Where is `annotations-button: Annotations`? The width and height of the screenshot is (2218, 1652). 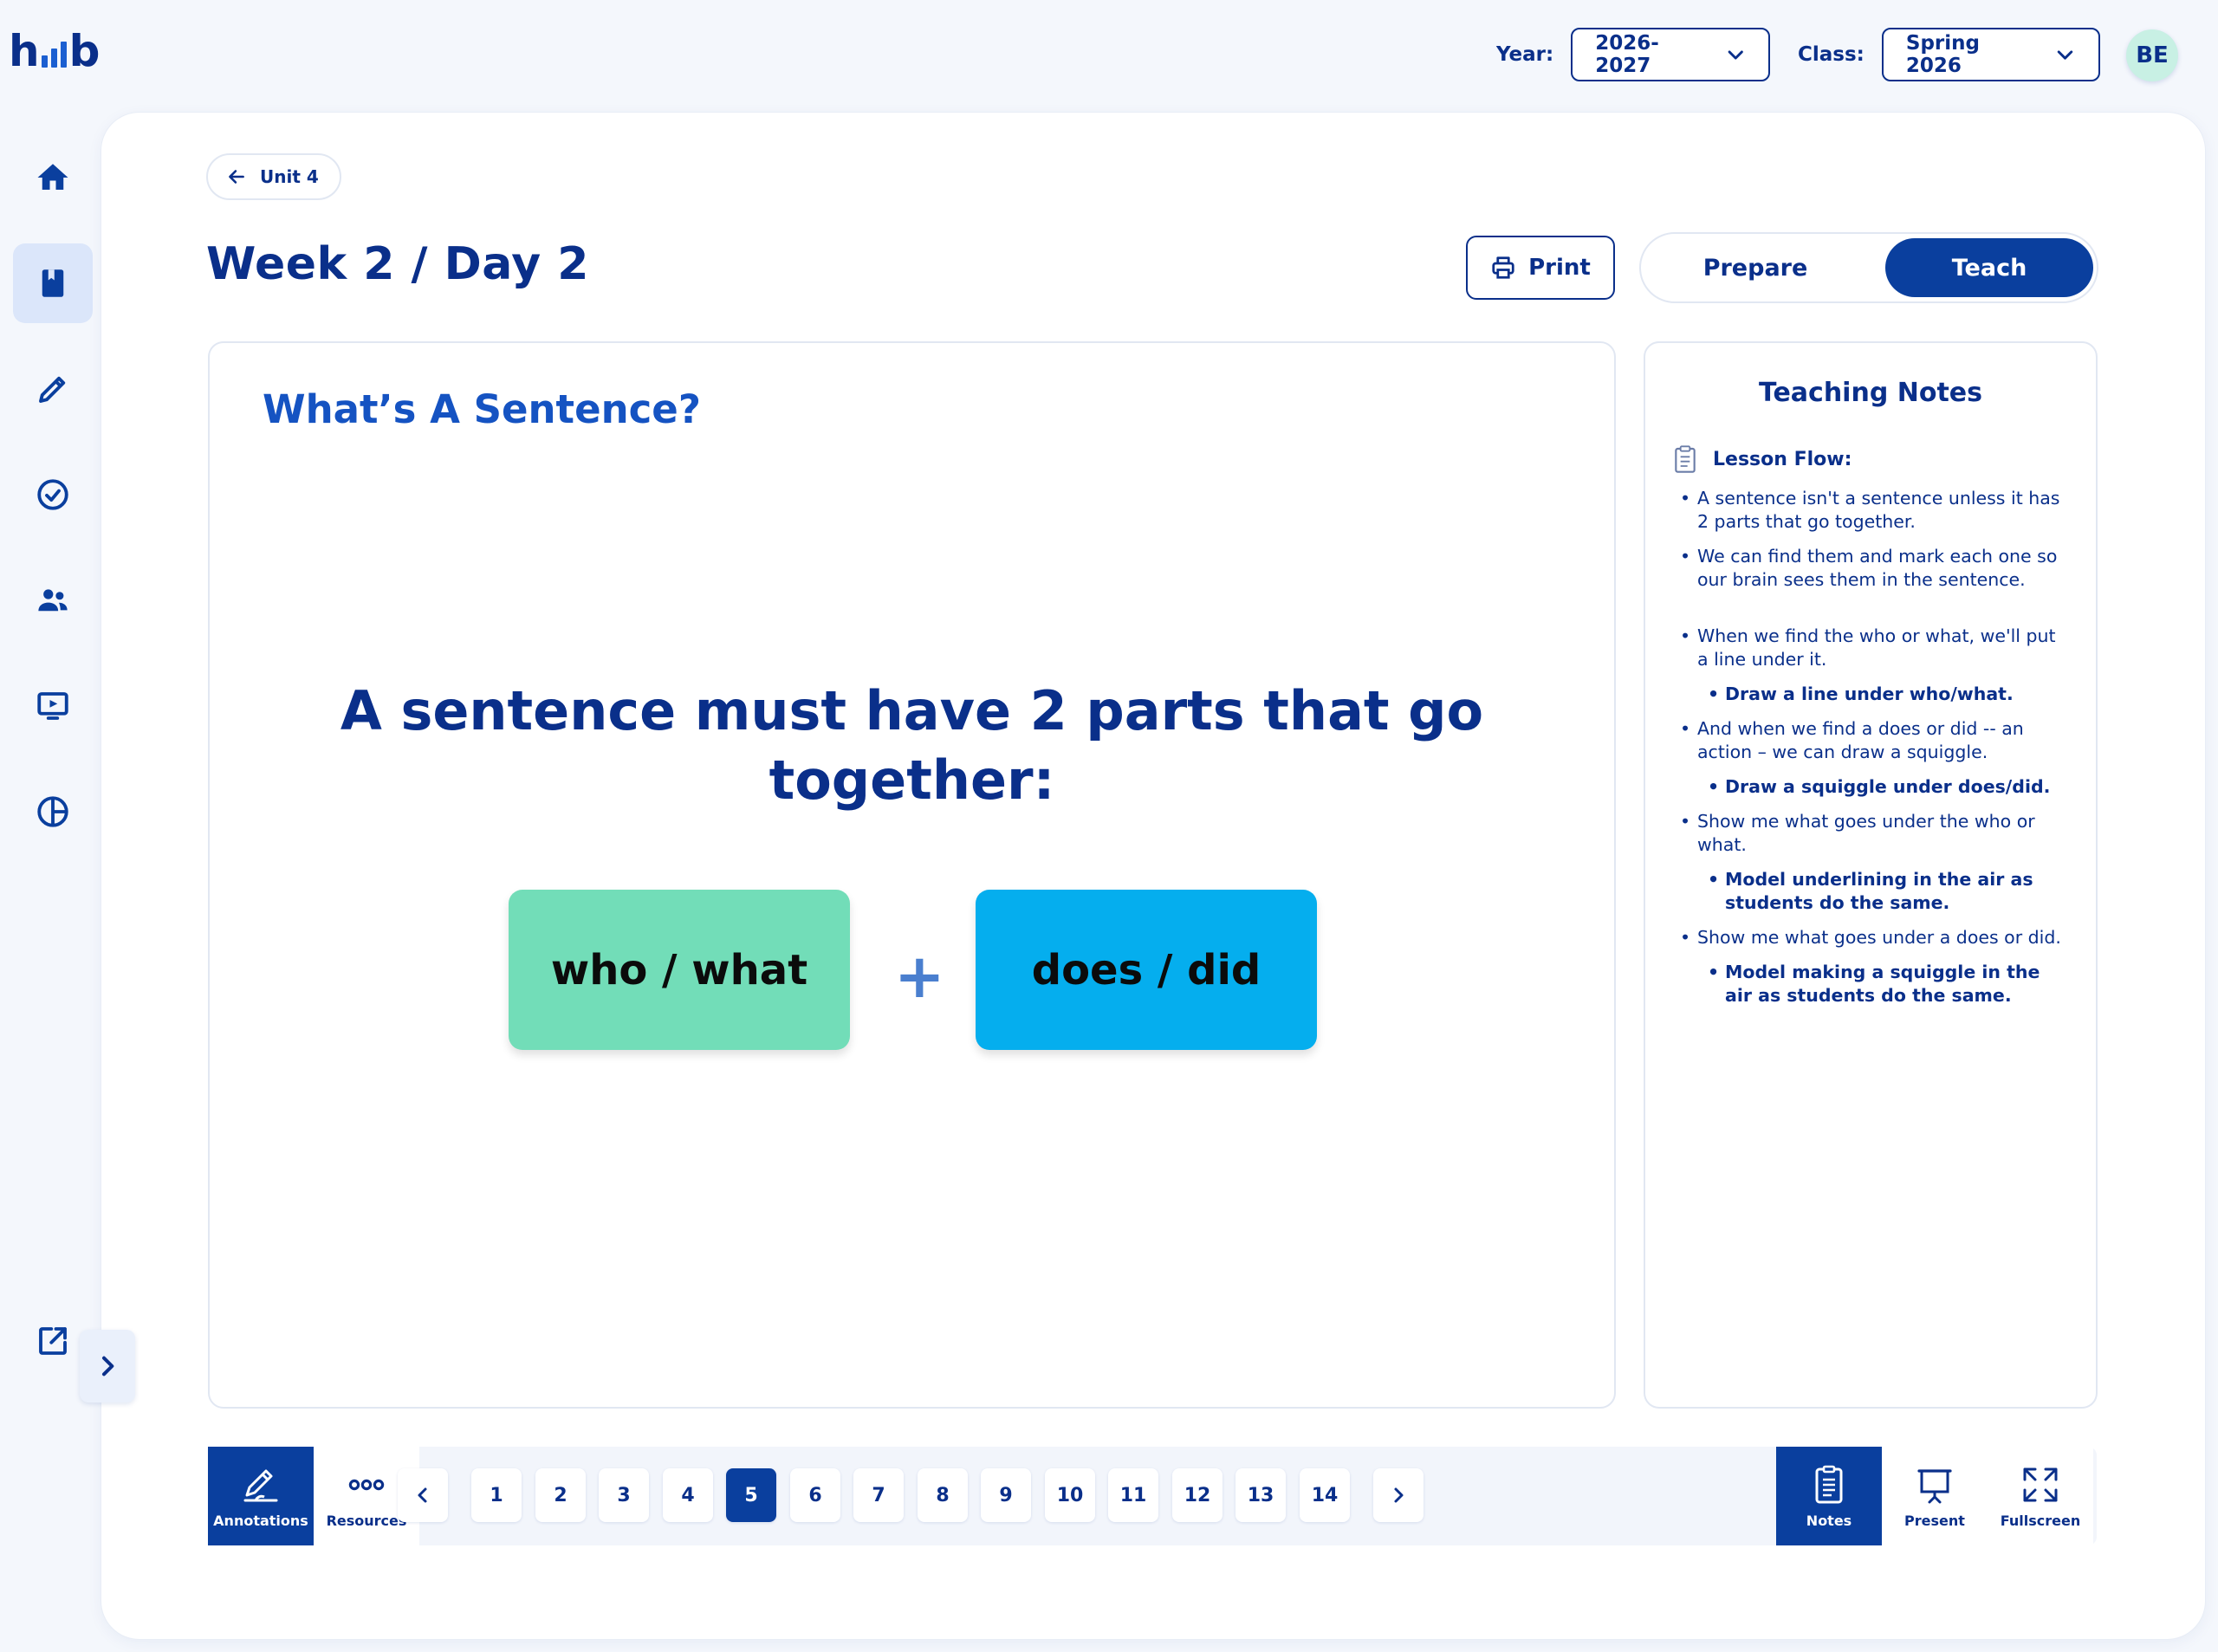
annotations-button: Annotations is located at coordinates (261, 1496).